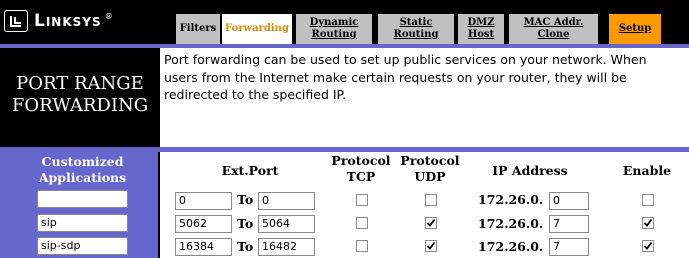  Describe the element at coordinates (481, 29) in the screenshot. I see `tab-dmz-host: DMZ Host` at that location.